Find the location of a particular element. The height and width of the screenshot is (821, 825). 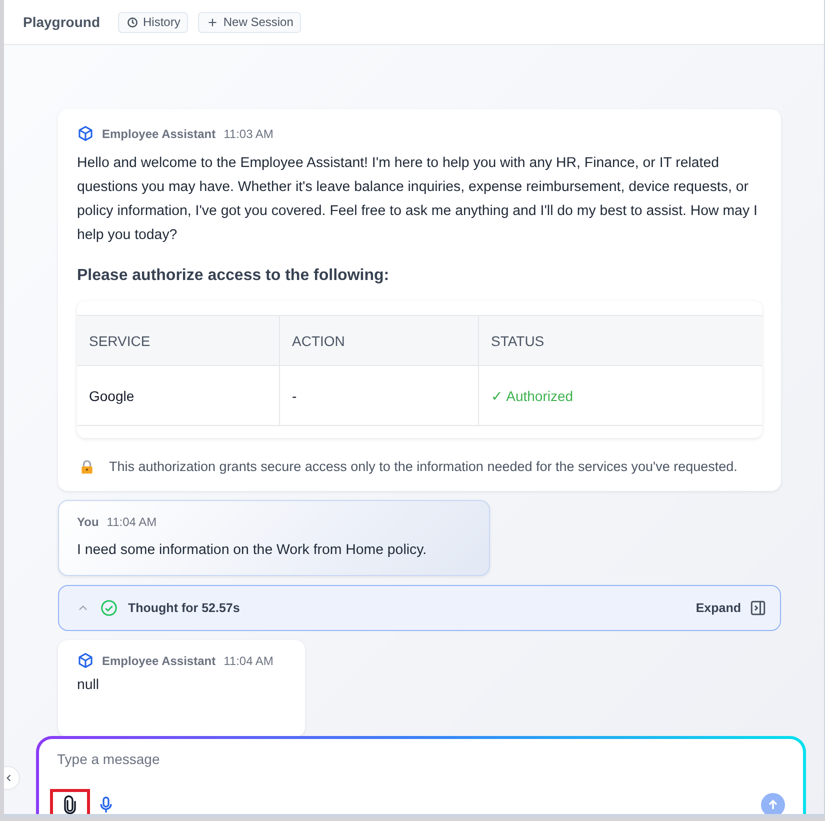

table-cell: Google is located at coordinates (178, 396).